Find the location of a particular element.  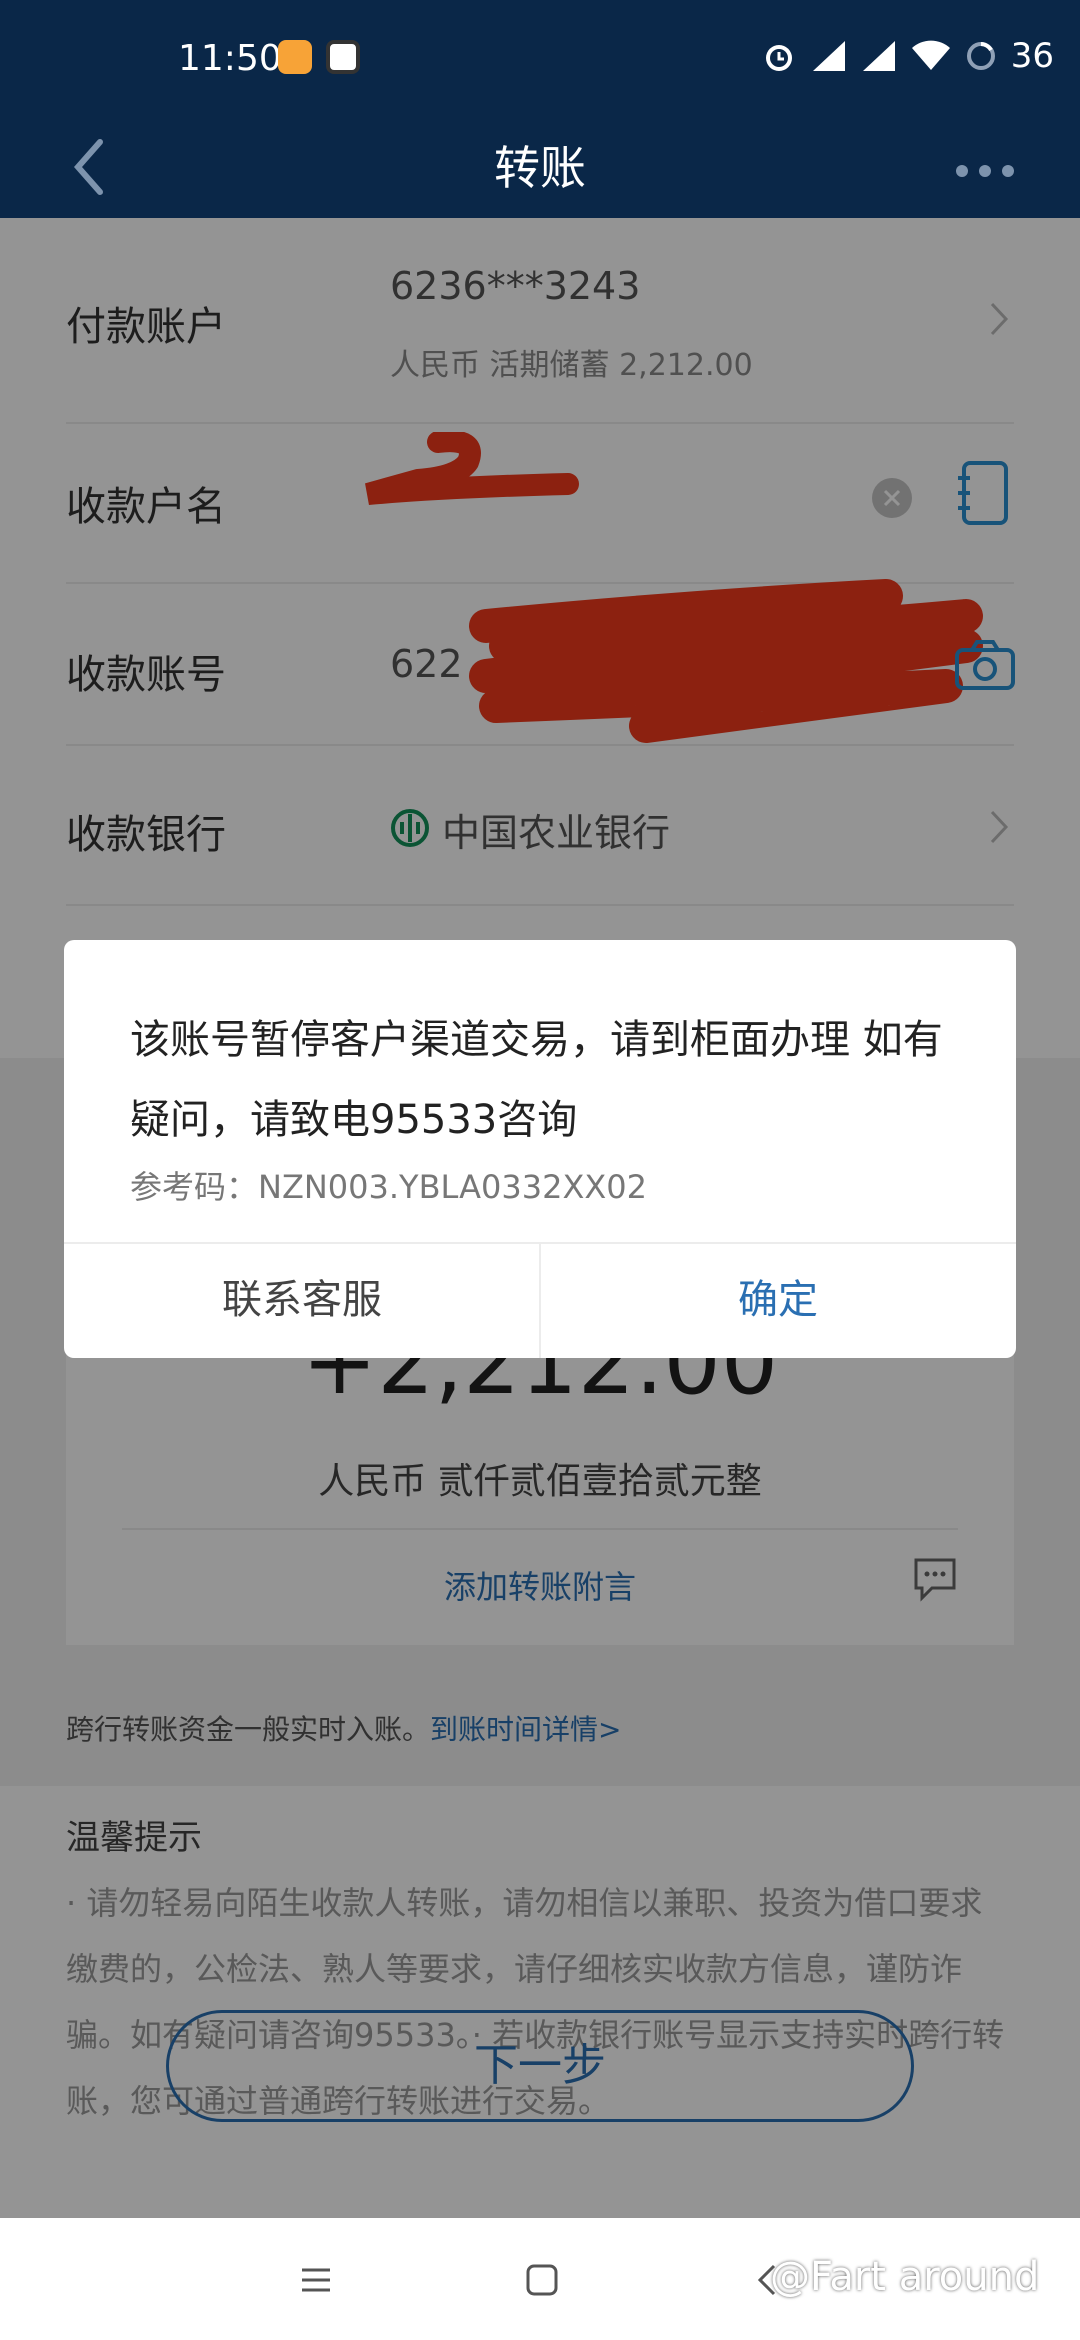

alarm-icon is located at coordinates (778, 58).